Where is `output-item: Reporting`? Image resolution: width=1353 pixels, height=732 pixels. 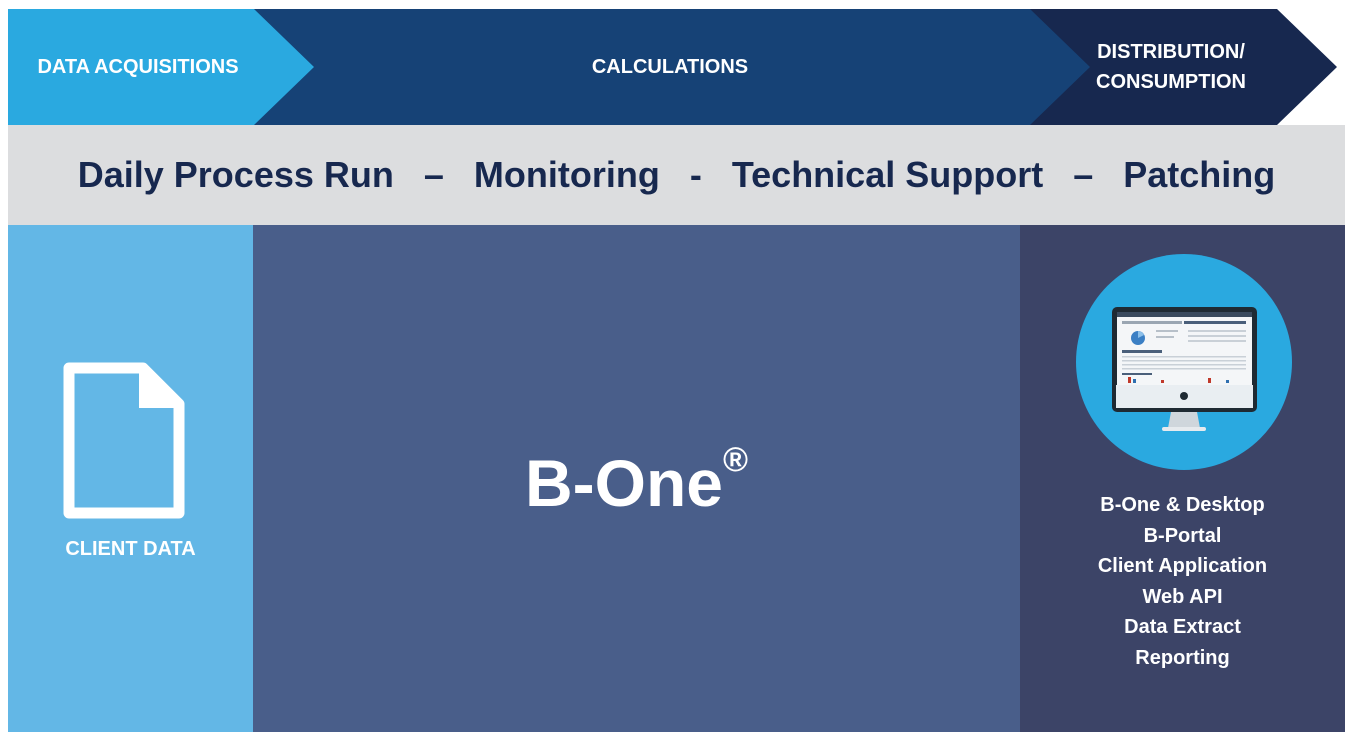
output-item: Reporting is located at coordinates (1182, 657).